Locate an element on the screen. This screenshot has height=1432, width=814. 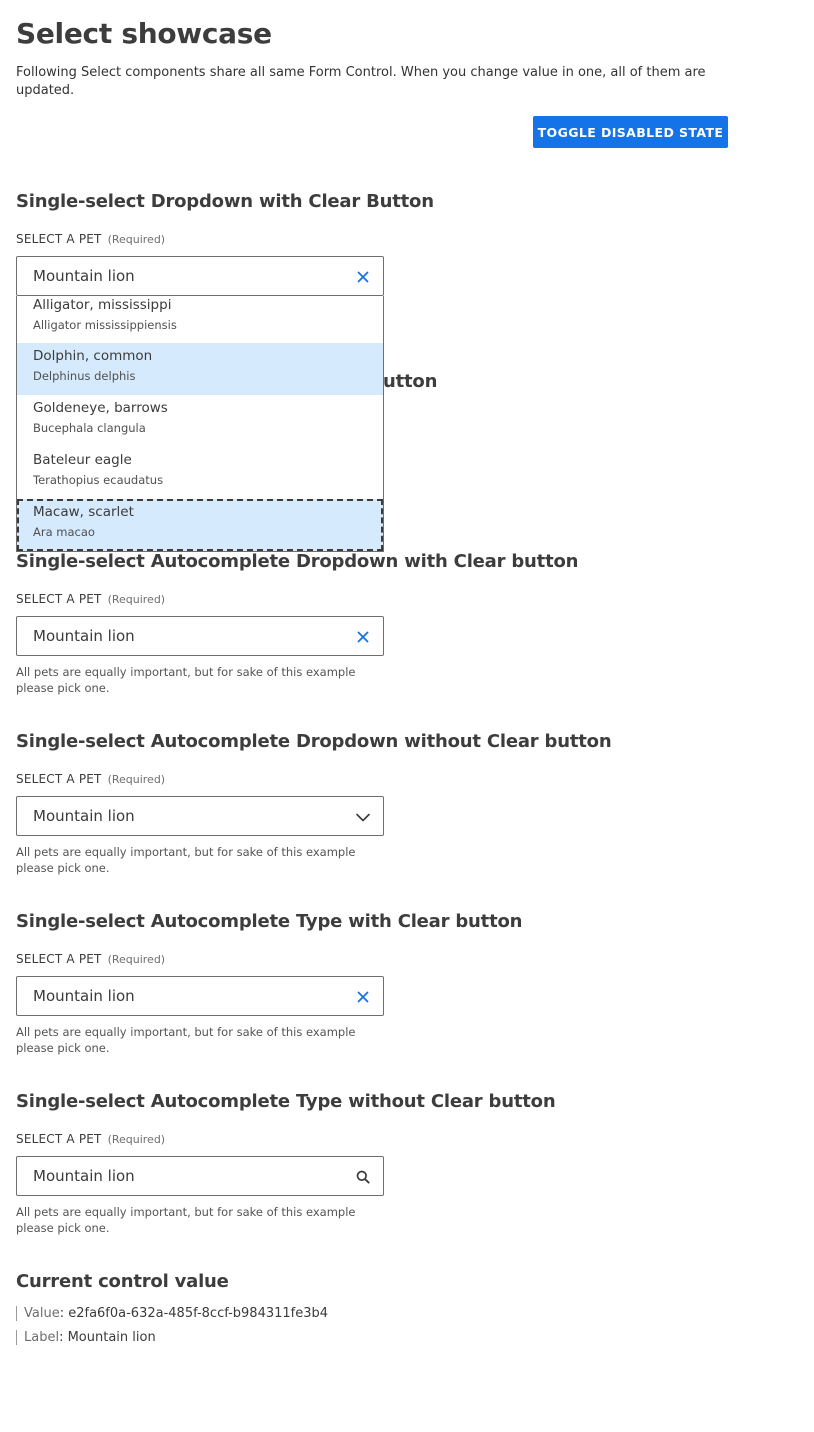
option-latin-name: Ara macao is located at coordinates (64, 532).